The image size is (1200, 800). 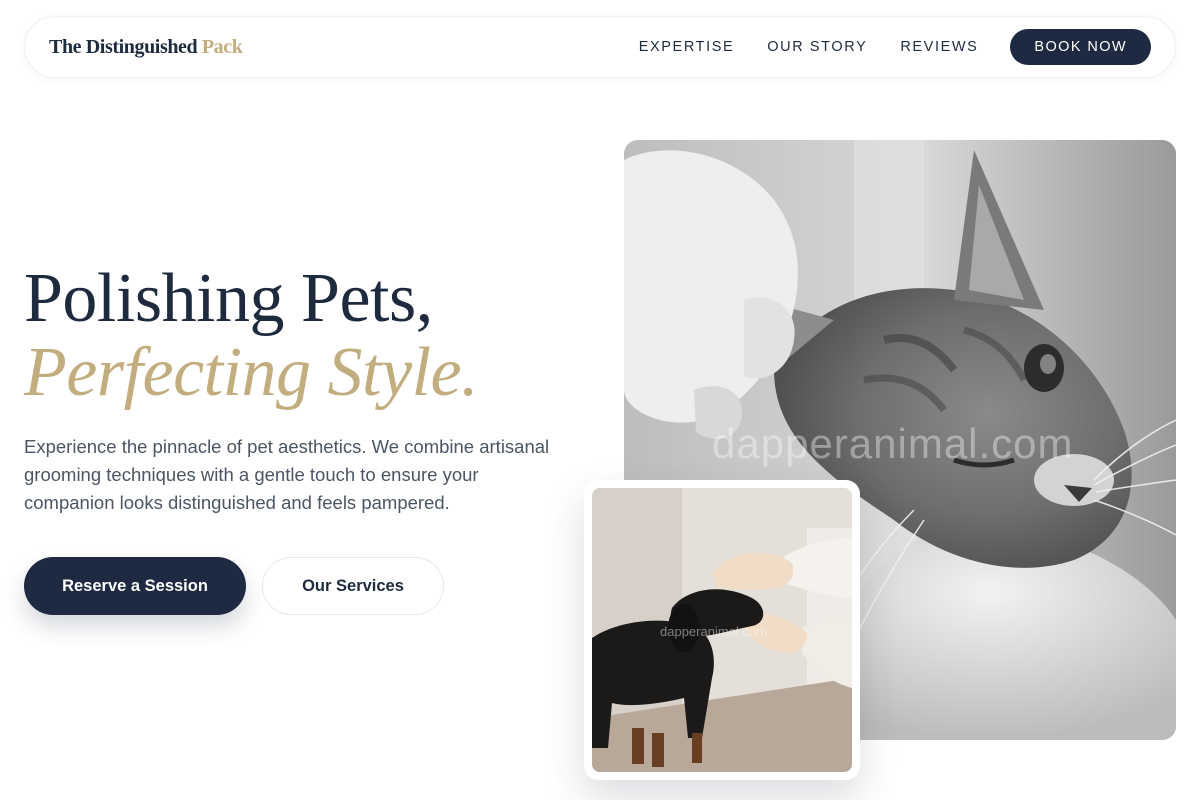 I want to click on reserve-session-button: Reserve a Session, so click(x=135, y=586).